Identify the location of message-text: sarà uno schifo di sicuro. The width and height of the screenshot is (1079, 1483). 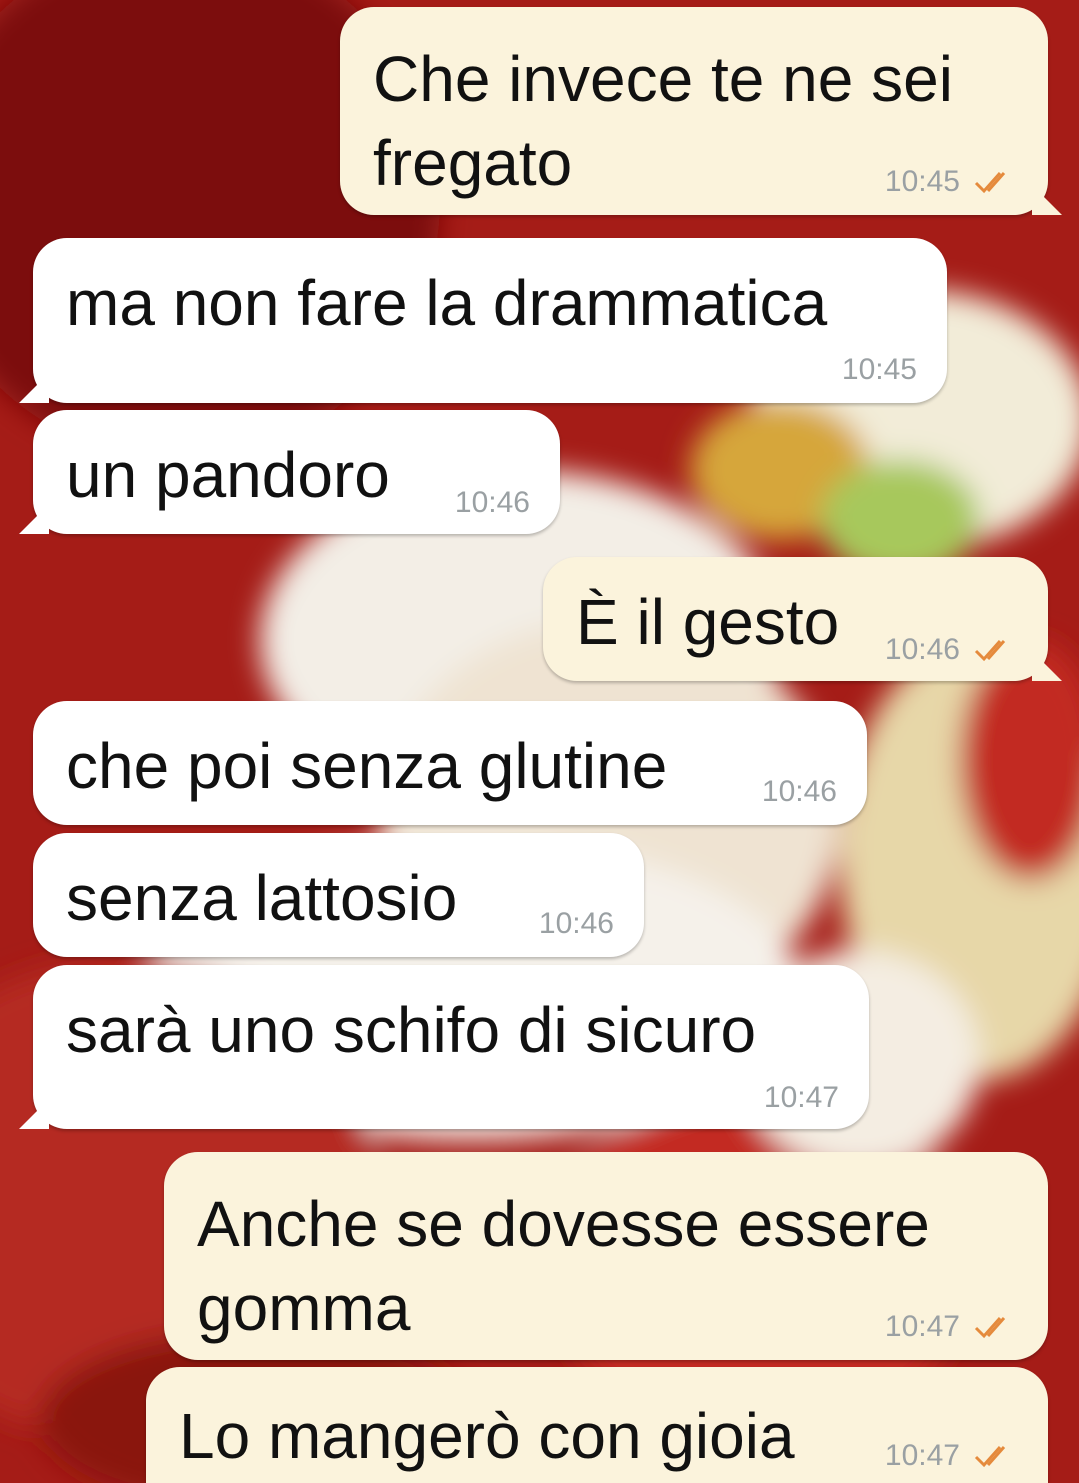
(411, 1030).